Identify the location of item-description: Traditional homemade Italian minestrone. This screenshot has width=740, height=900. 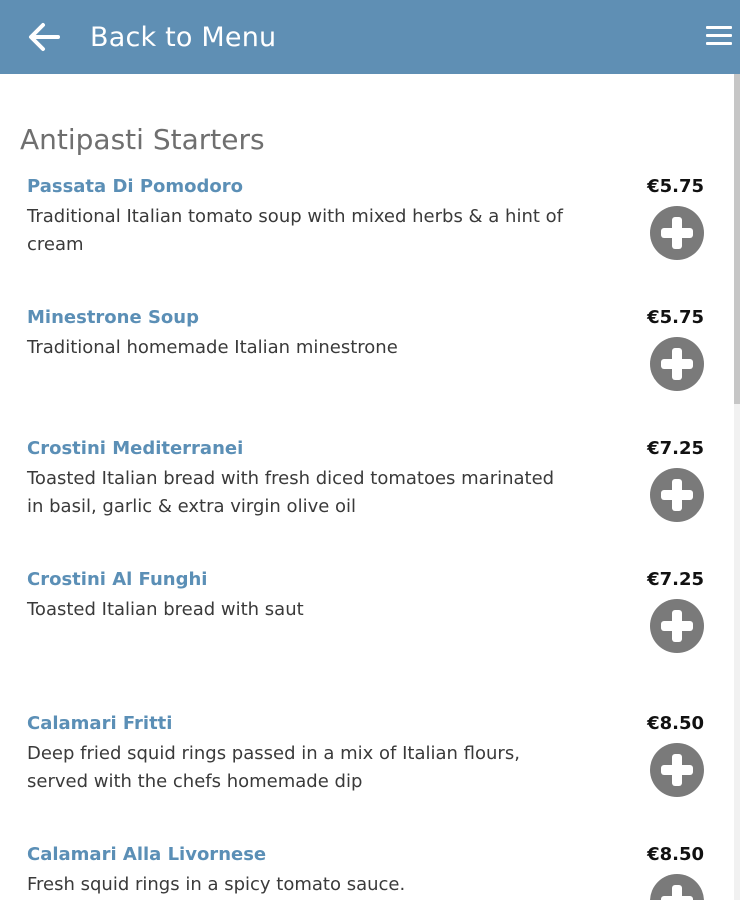
(212, 347).